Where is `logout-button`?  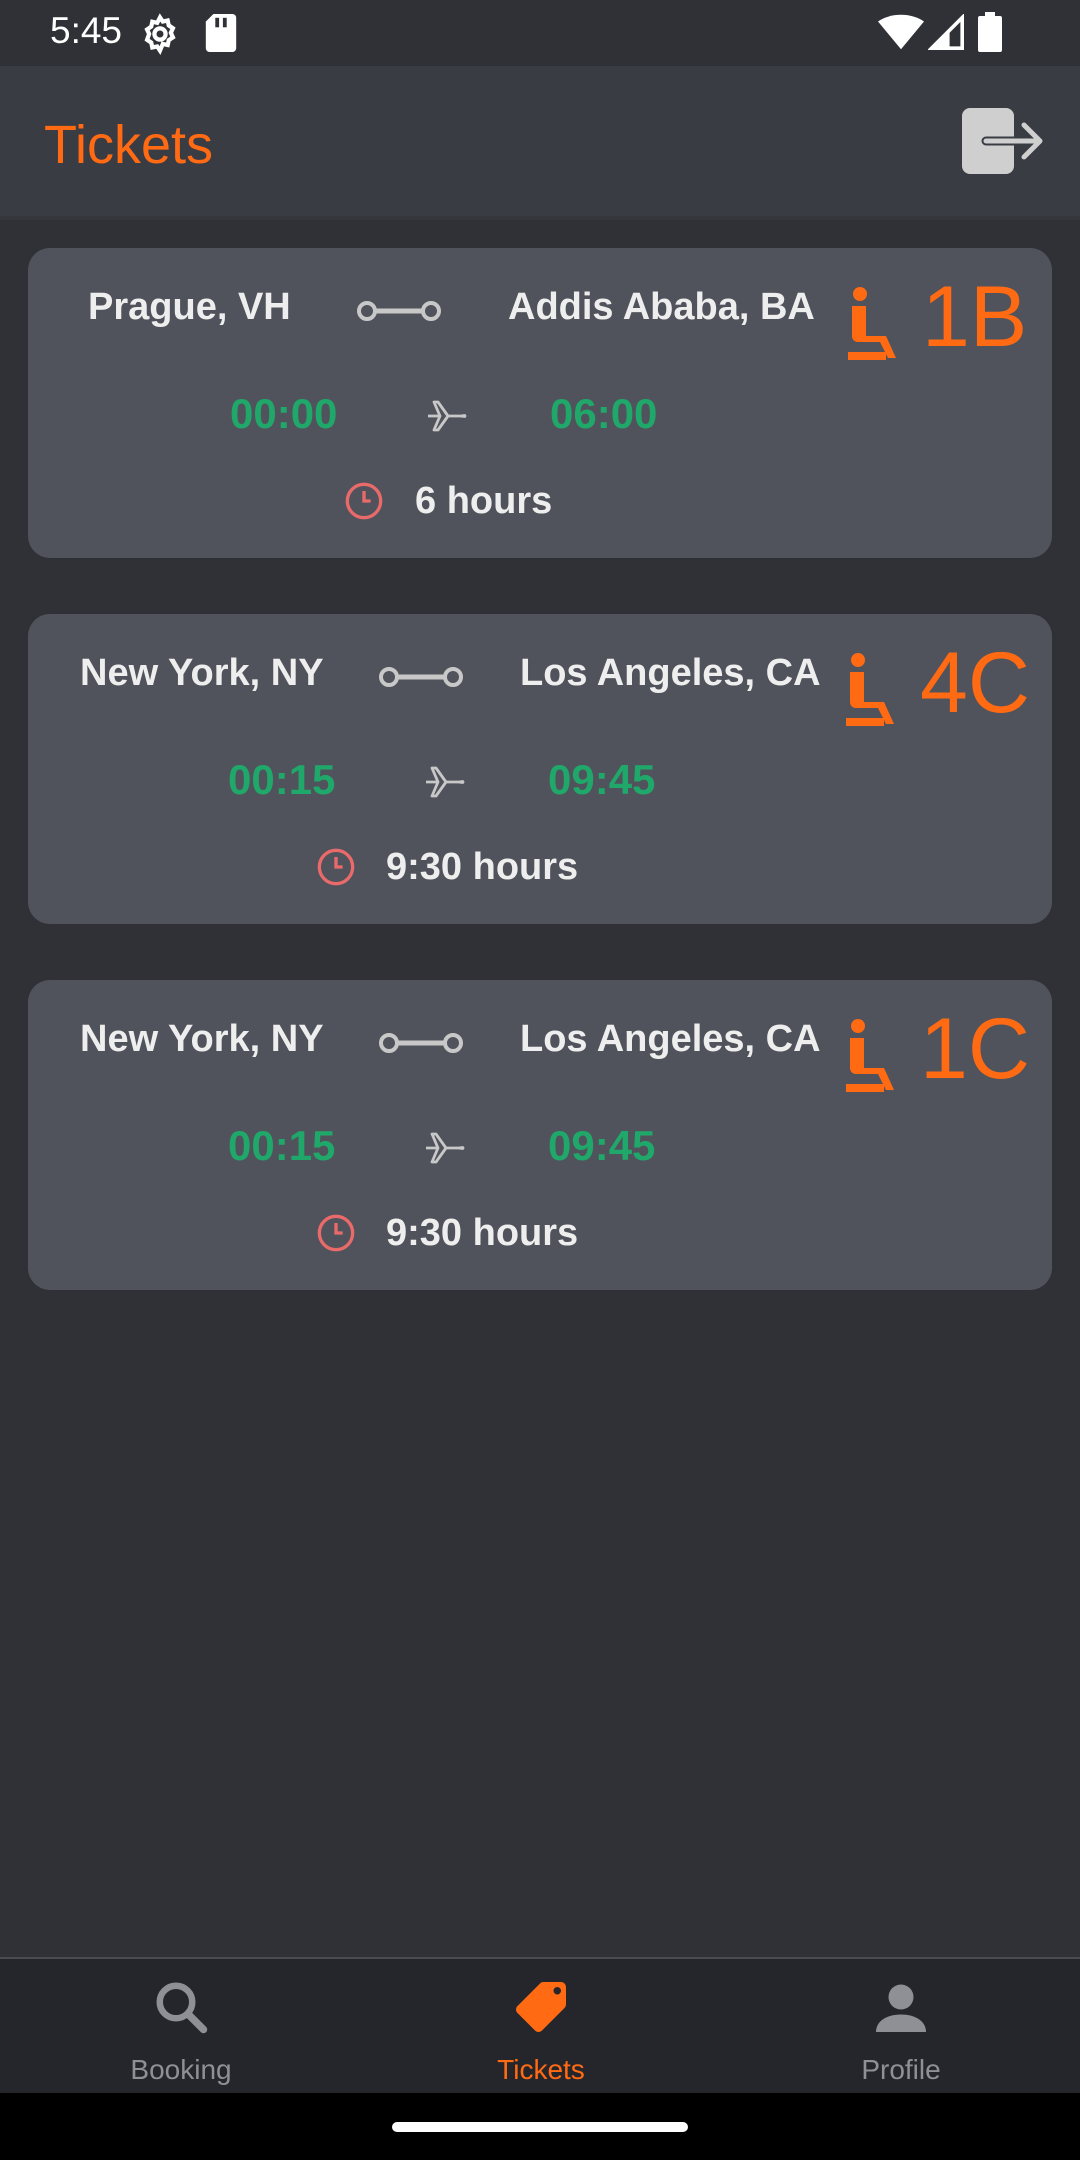 logout-button is located at coordinates (1003, 141).